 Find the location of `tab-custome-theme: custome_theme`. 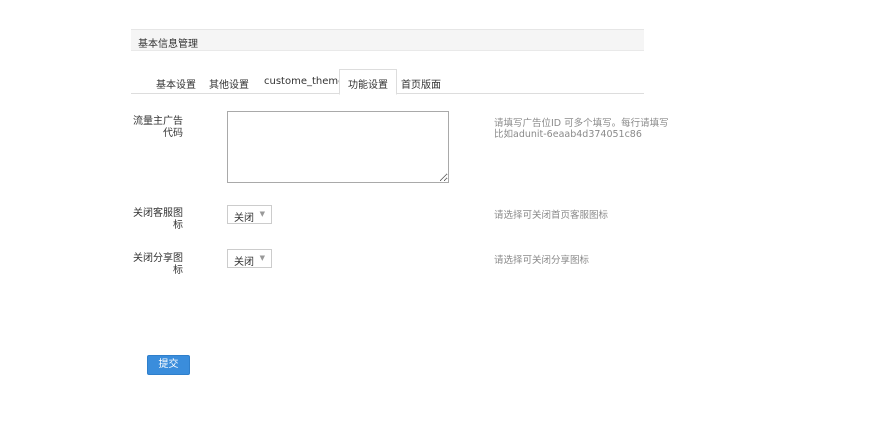

tab-custome-theme: custome_theme is located at coordinates (304, 81).